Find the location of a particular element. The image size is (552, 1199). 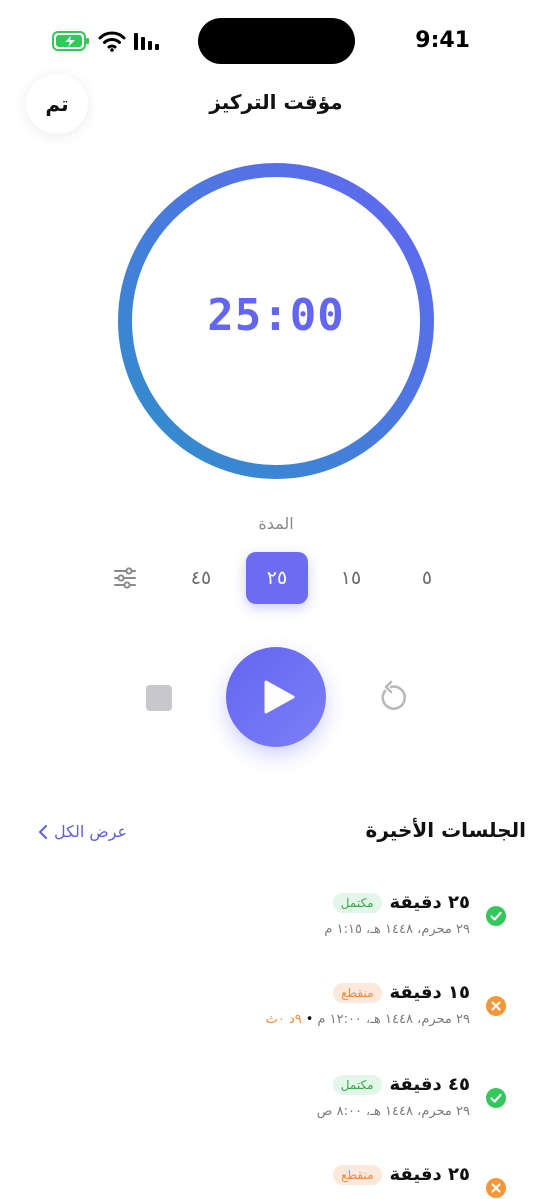

duration-option-45: ٤٥ is located at coordinates (201, 578).